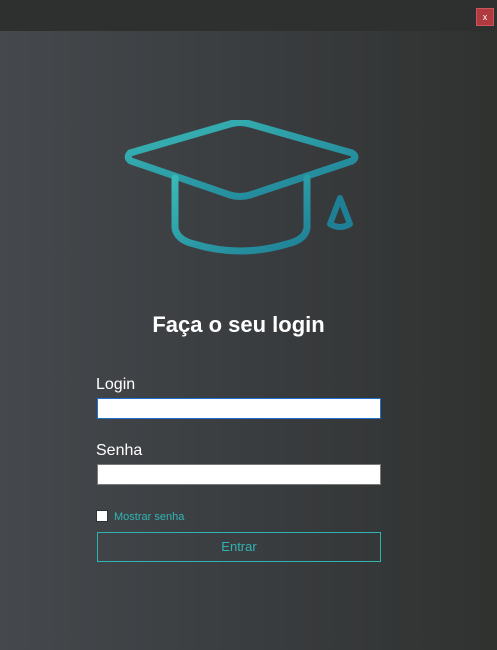 Image resolution: width=497 pixels, height=650 pixels. I want to click on login-label: Login, so click(116, 384).